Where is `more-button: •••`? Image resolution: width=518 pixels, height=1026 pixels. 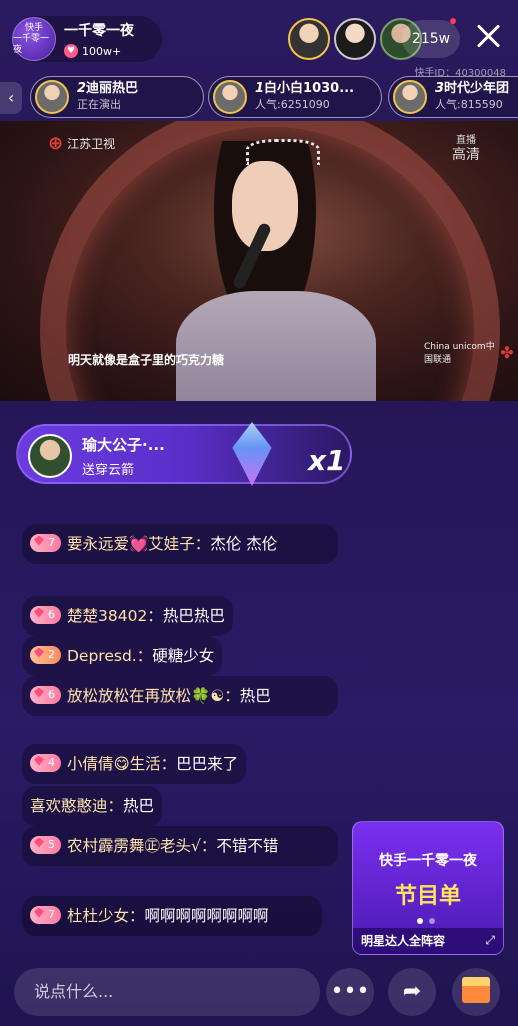 more-button: ••• is located at coordinates (350, 992).